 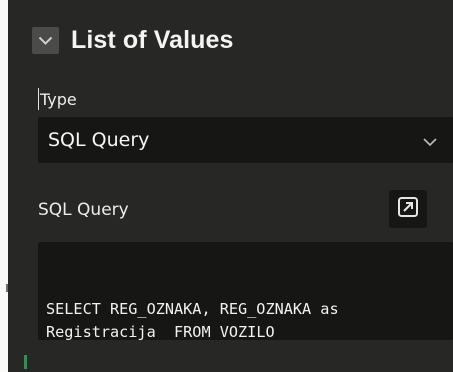 I want to click on expand-arrow-icon, so click(x=408, y=209).